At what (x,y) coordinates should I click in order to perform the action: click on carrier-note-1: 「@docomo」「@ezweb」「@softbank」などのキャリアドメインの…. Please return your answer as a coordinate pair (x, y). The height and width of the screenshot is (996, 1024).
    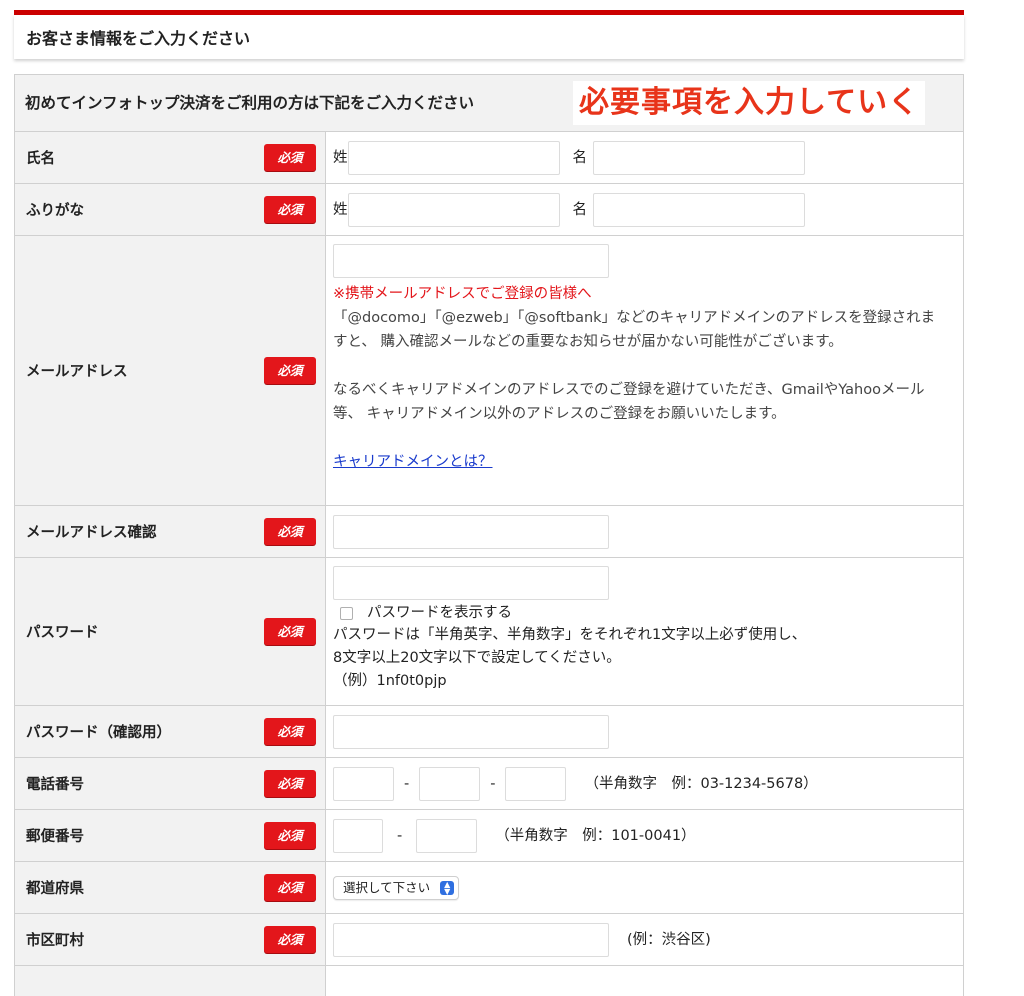
    Looking at the image, I should click on (634, 330).